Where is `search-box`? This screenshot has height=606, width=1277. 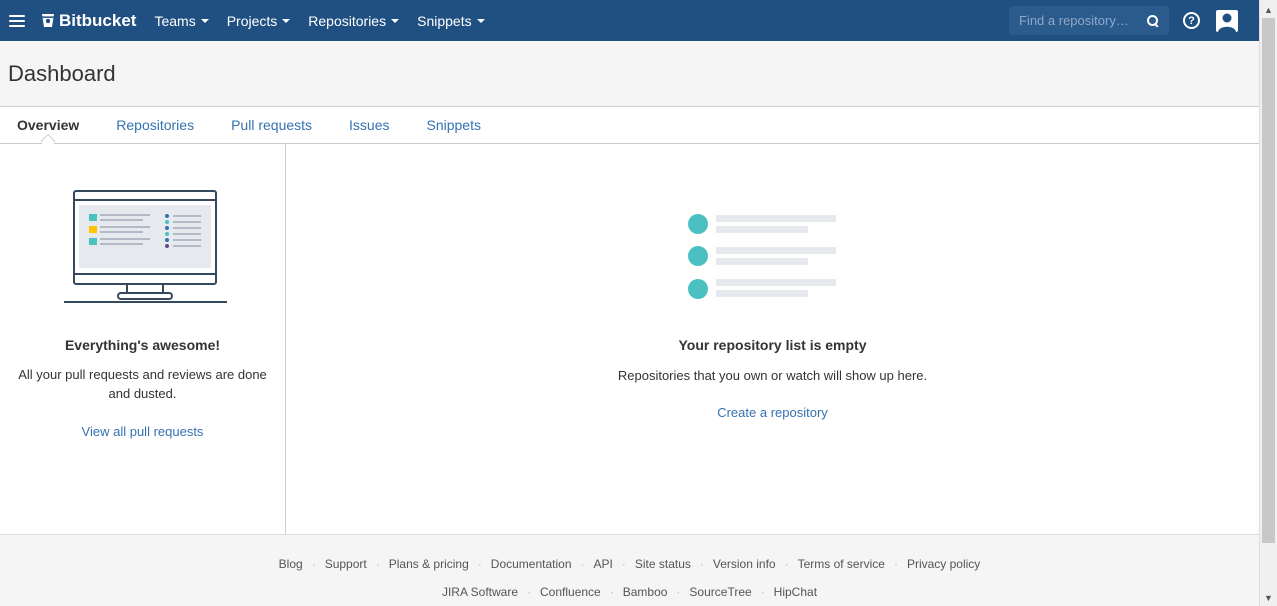
search-box is located at coordinates (1089, 20).